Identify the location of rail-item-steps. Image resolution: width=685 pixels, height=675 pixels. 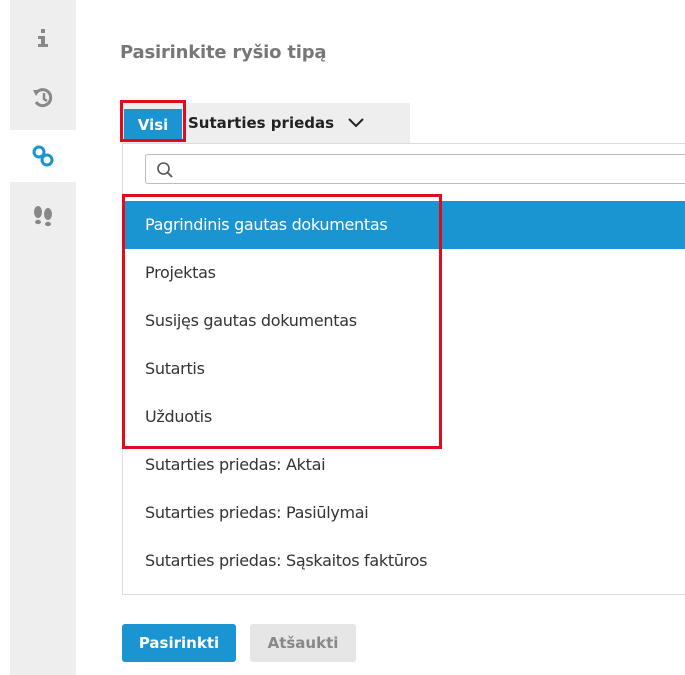
(43, 216).